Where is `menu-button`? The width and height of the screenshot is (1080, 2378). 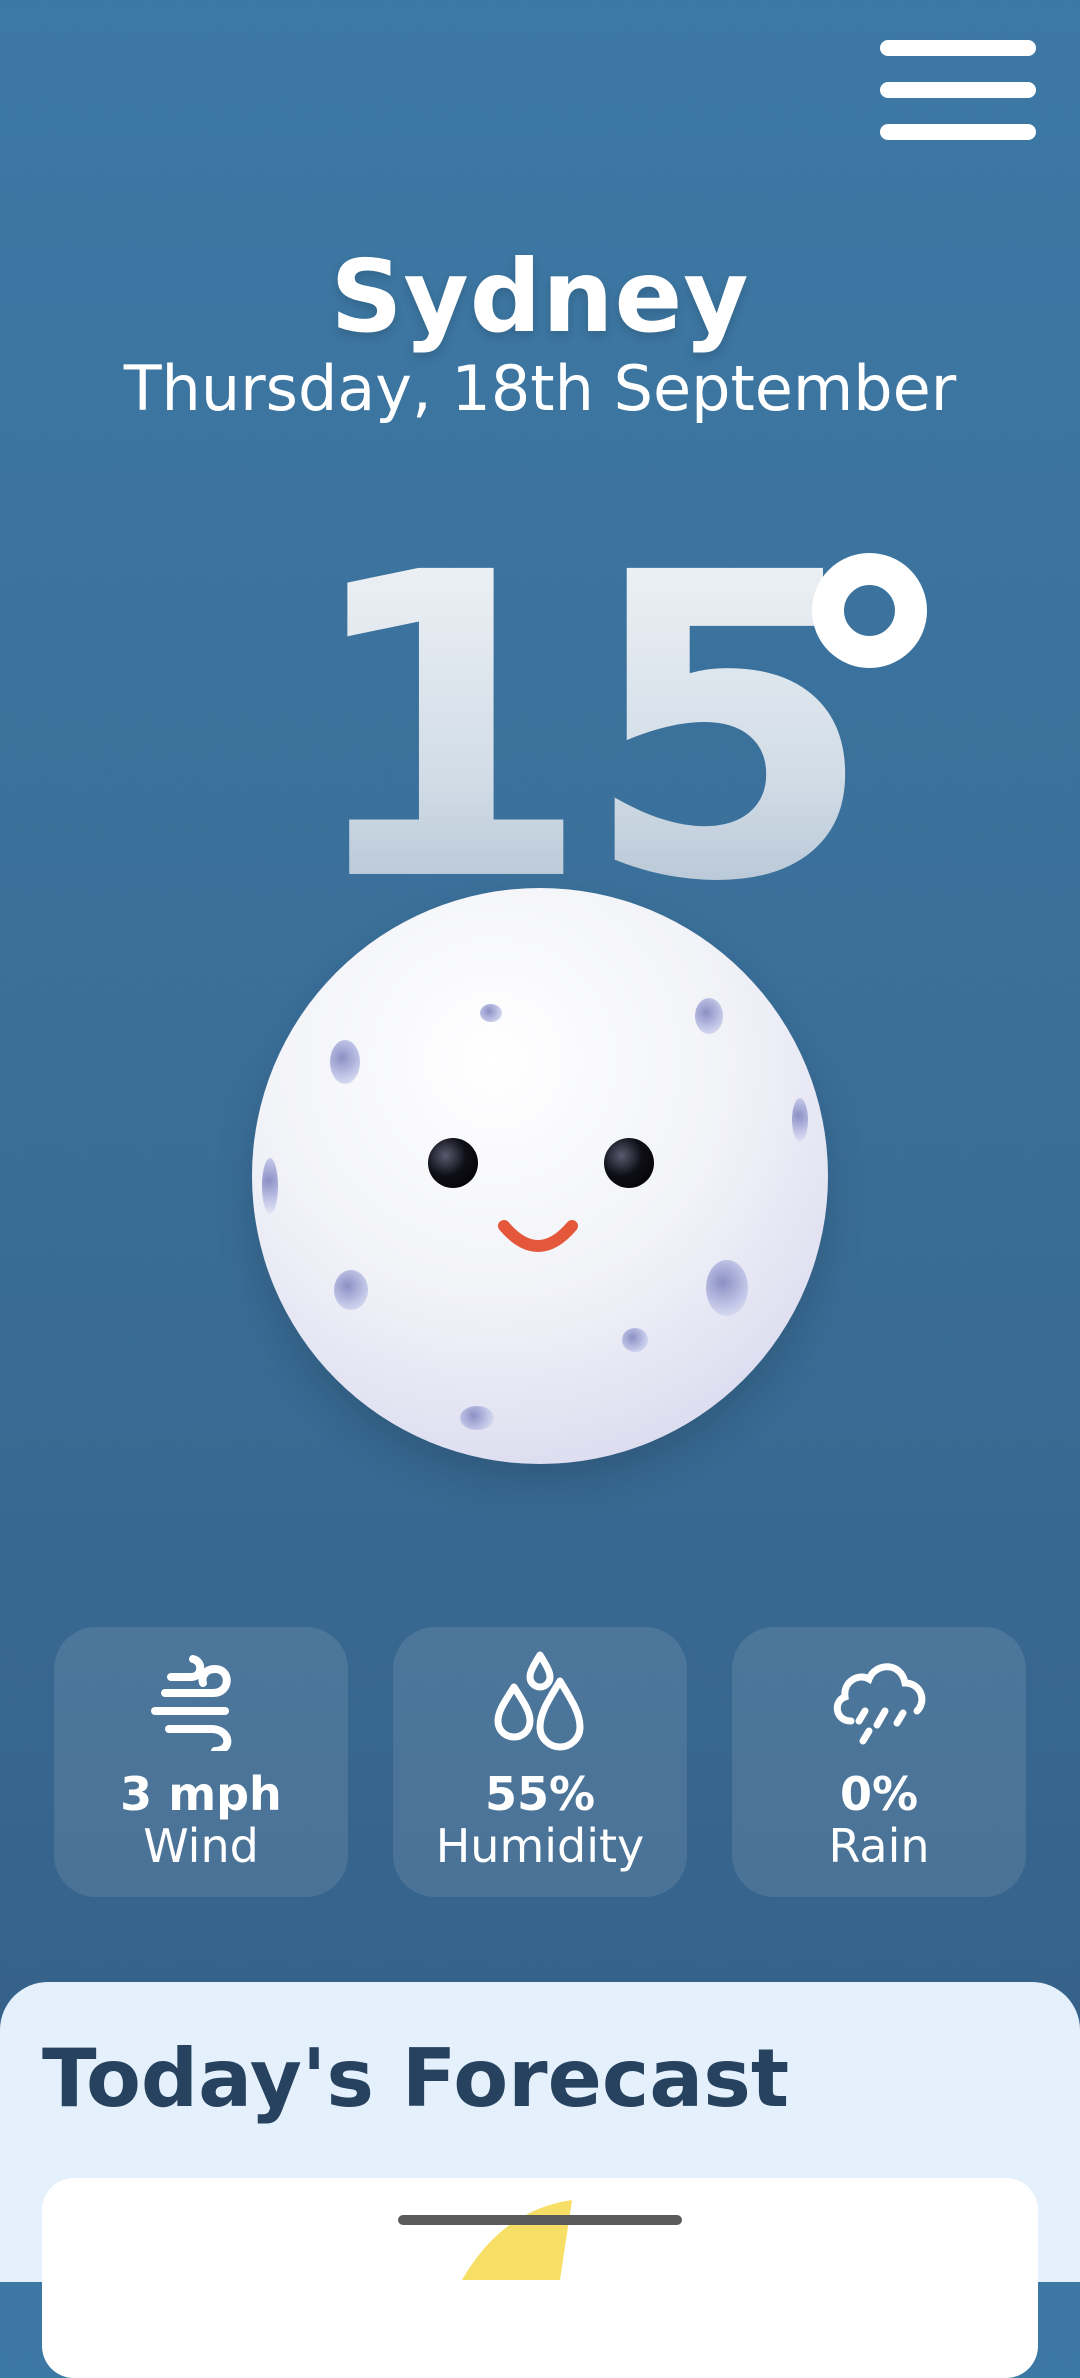
menu-button is located at coordinates (958, 92).